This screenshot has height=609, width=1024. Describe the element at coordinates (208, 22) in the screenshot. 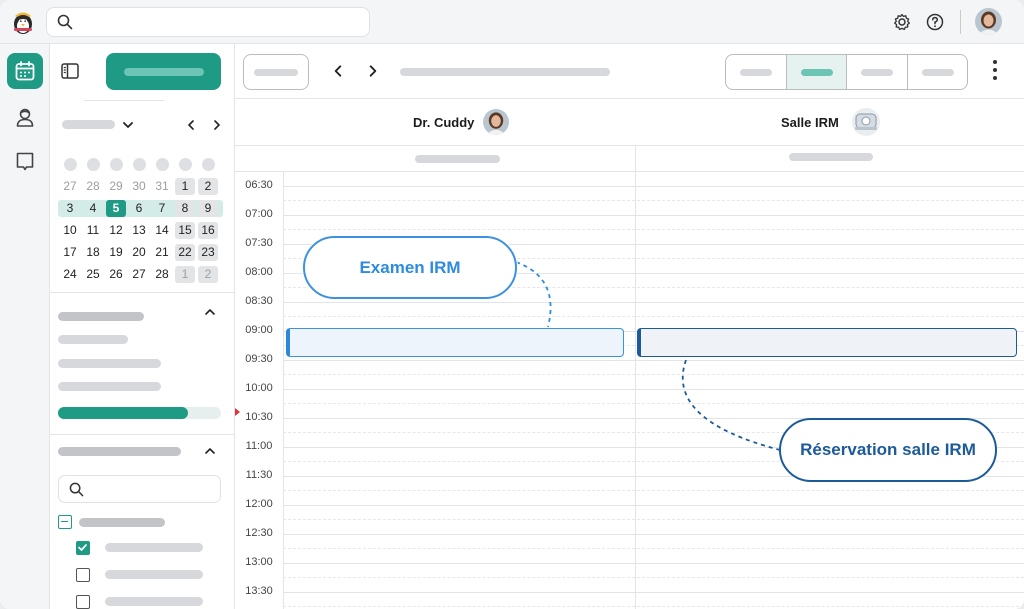

I see `search-input` at that location.